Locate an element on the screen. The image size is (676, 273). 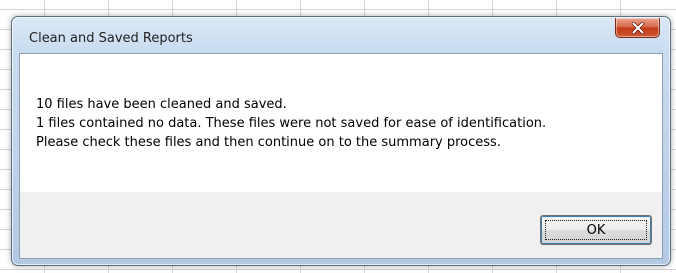
close-button is located at coordinates (637, 28).